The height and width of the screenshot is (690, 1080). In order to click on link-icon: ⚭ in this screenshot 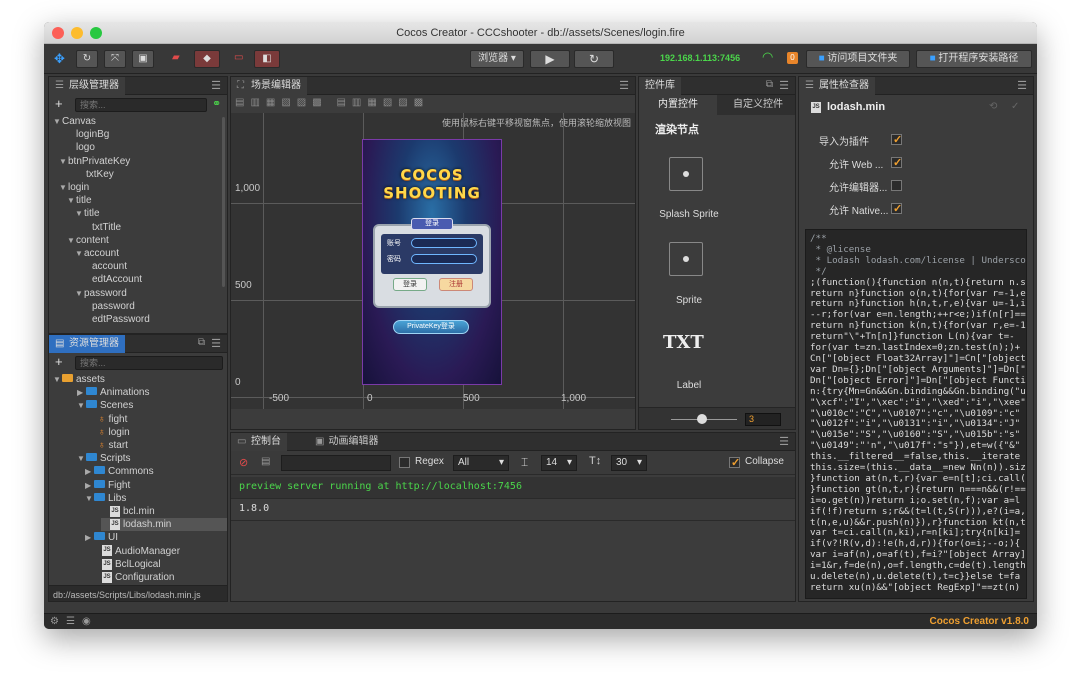, I will do `click(216, 103)`.